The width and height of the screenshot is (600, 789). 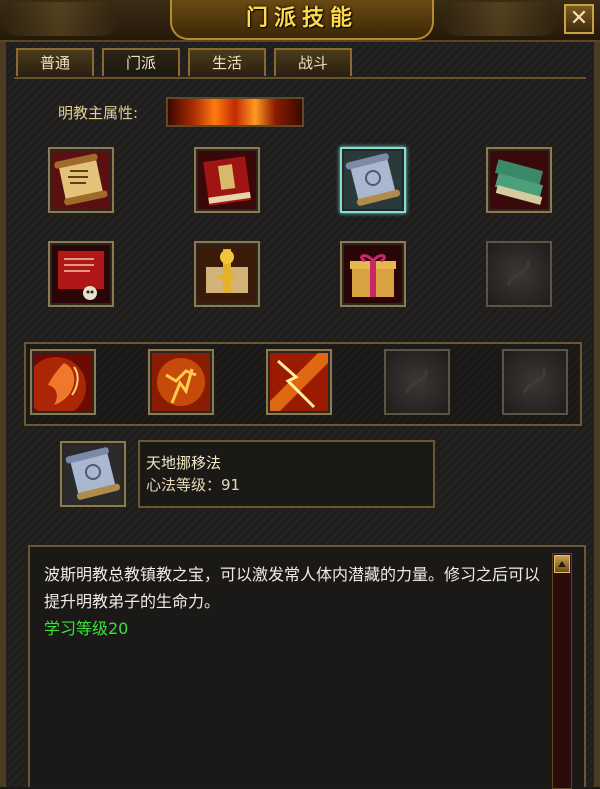 I want to click on left-ornament, so click(x=60, y=19).